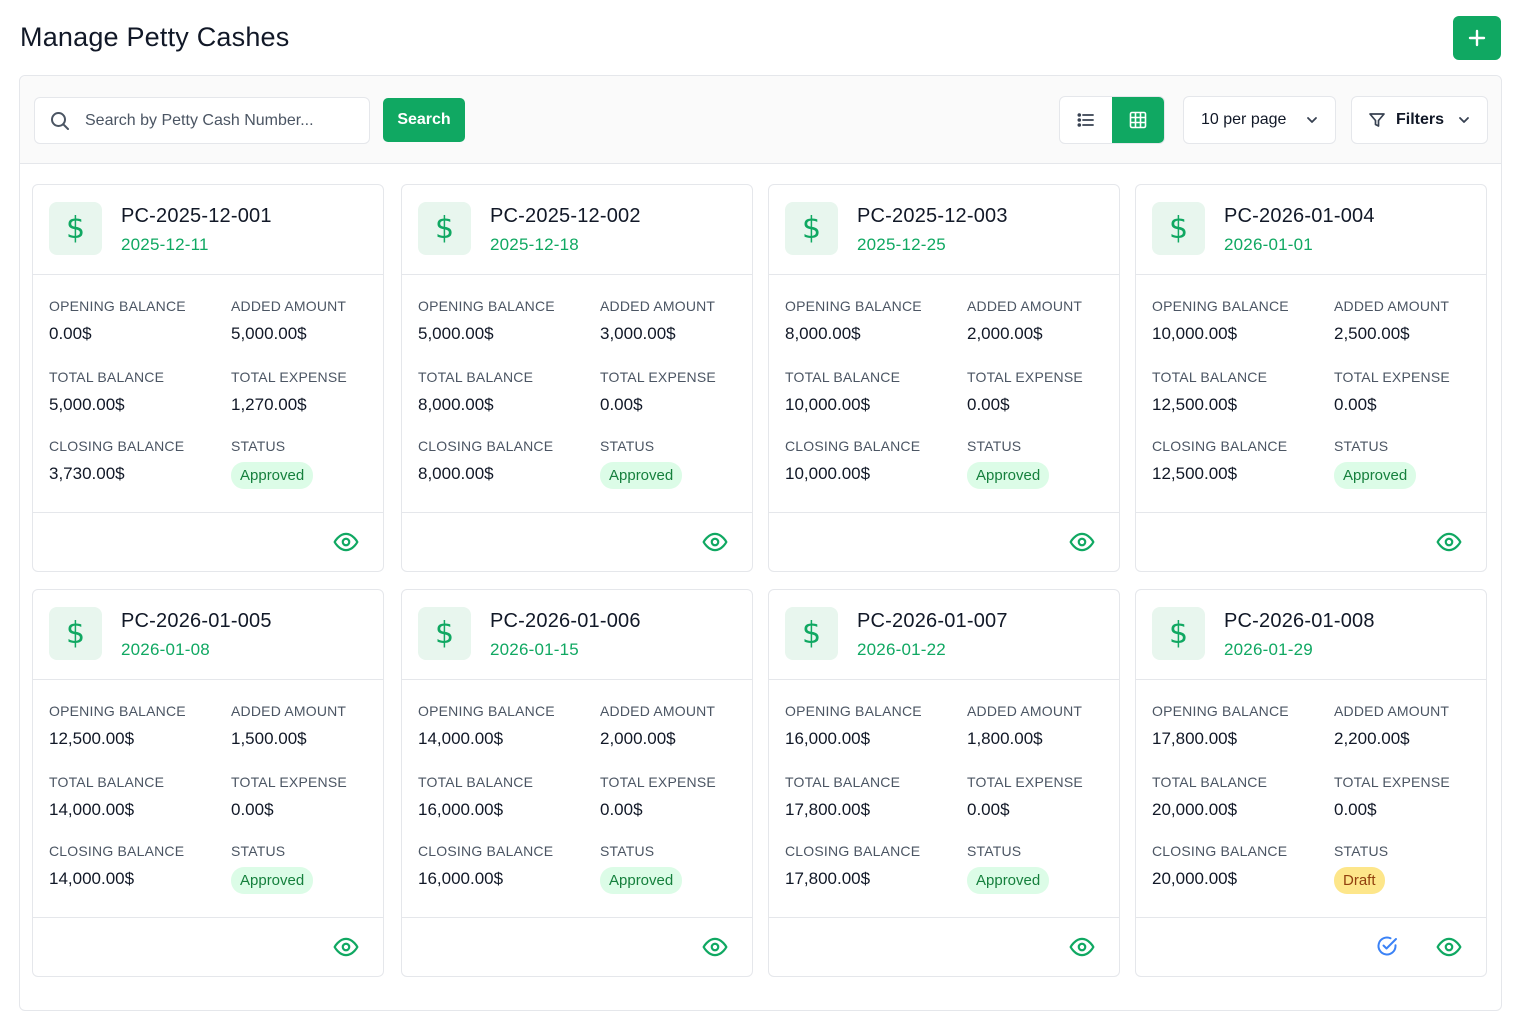 The width and height of the screenshot is (1524, 1032). Describe the element at coordinates (461, 809) in the screenshot. I see `total-balance-value: 16,000.00$` at that location.